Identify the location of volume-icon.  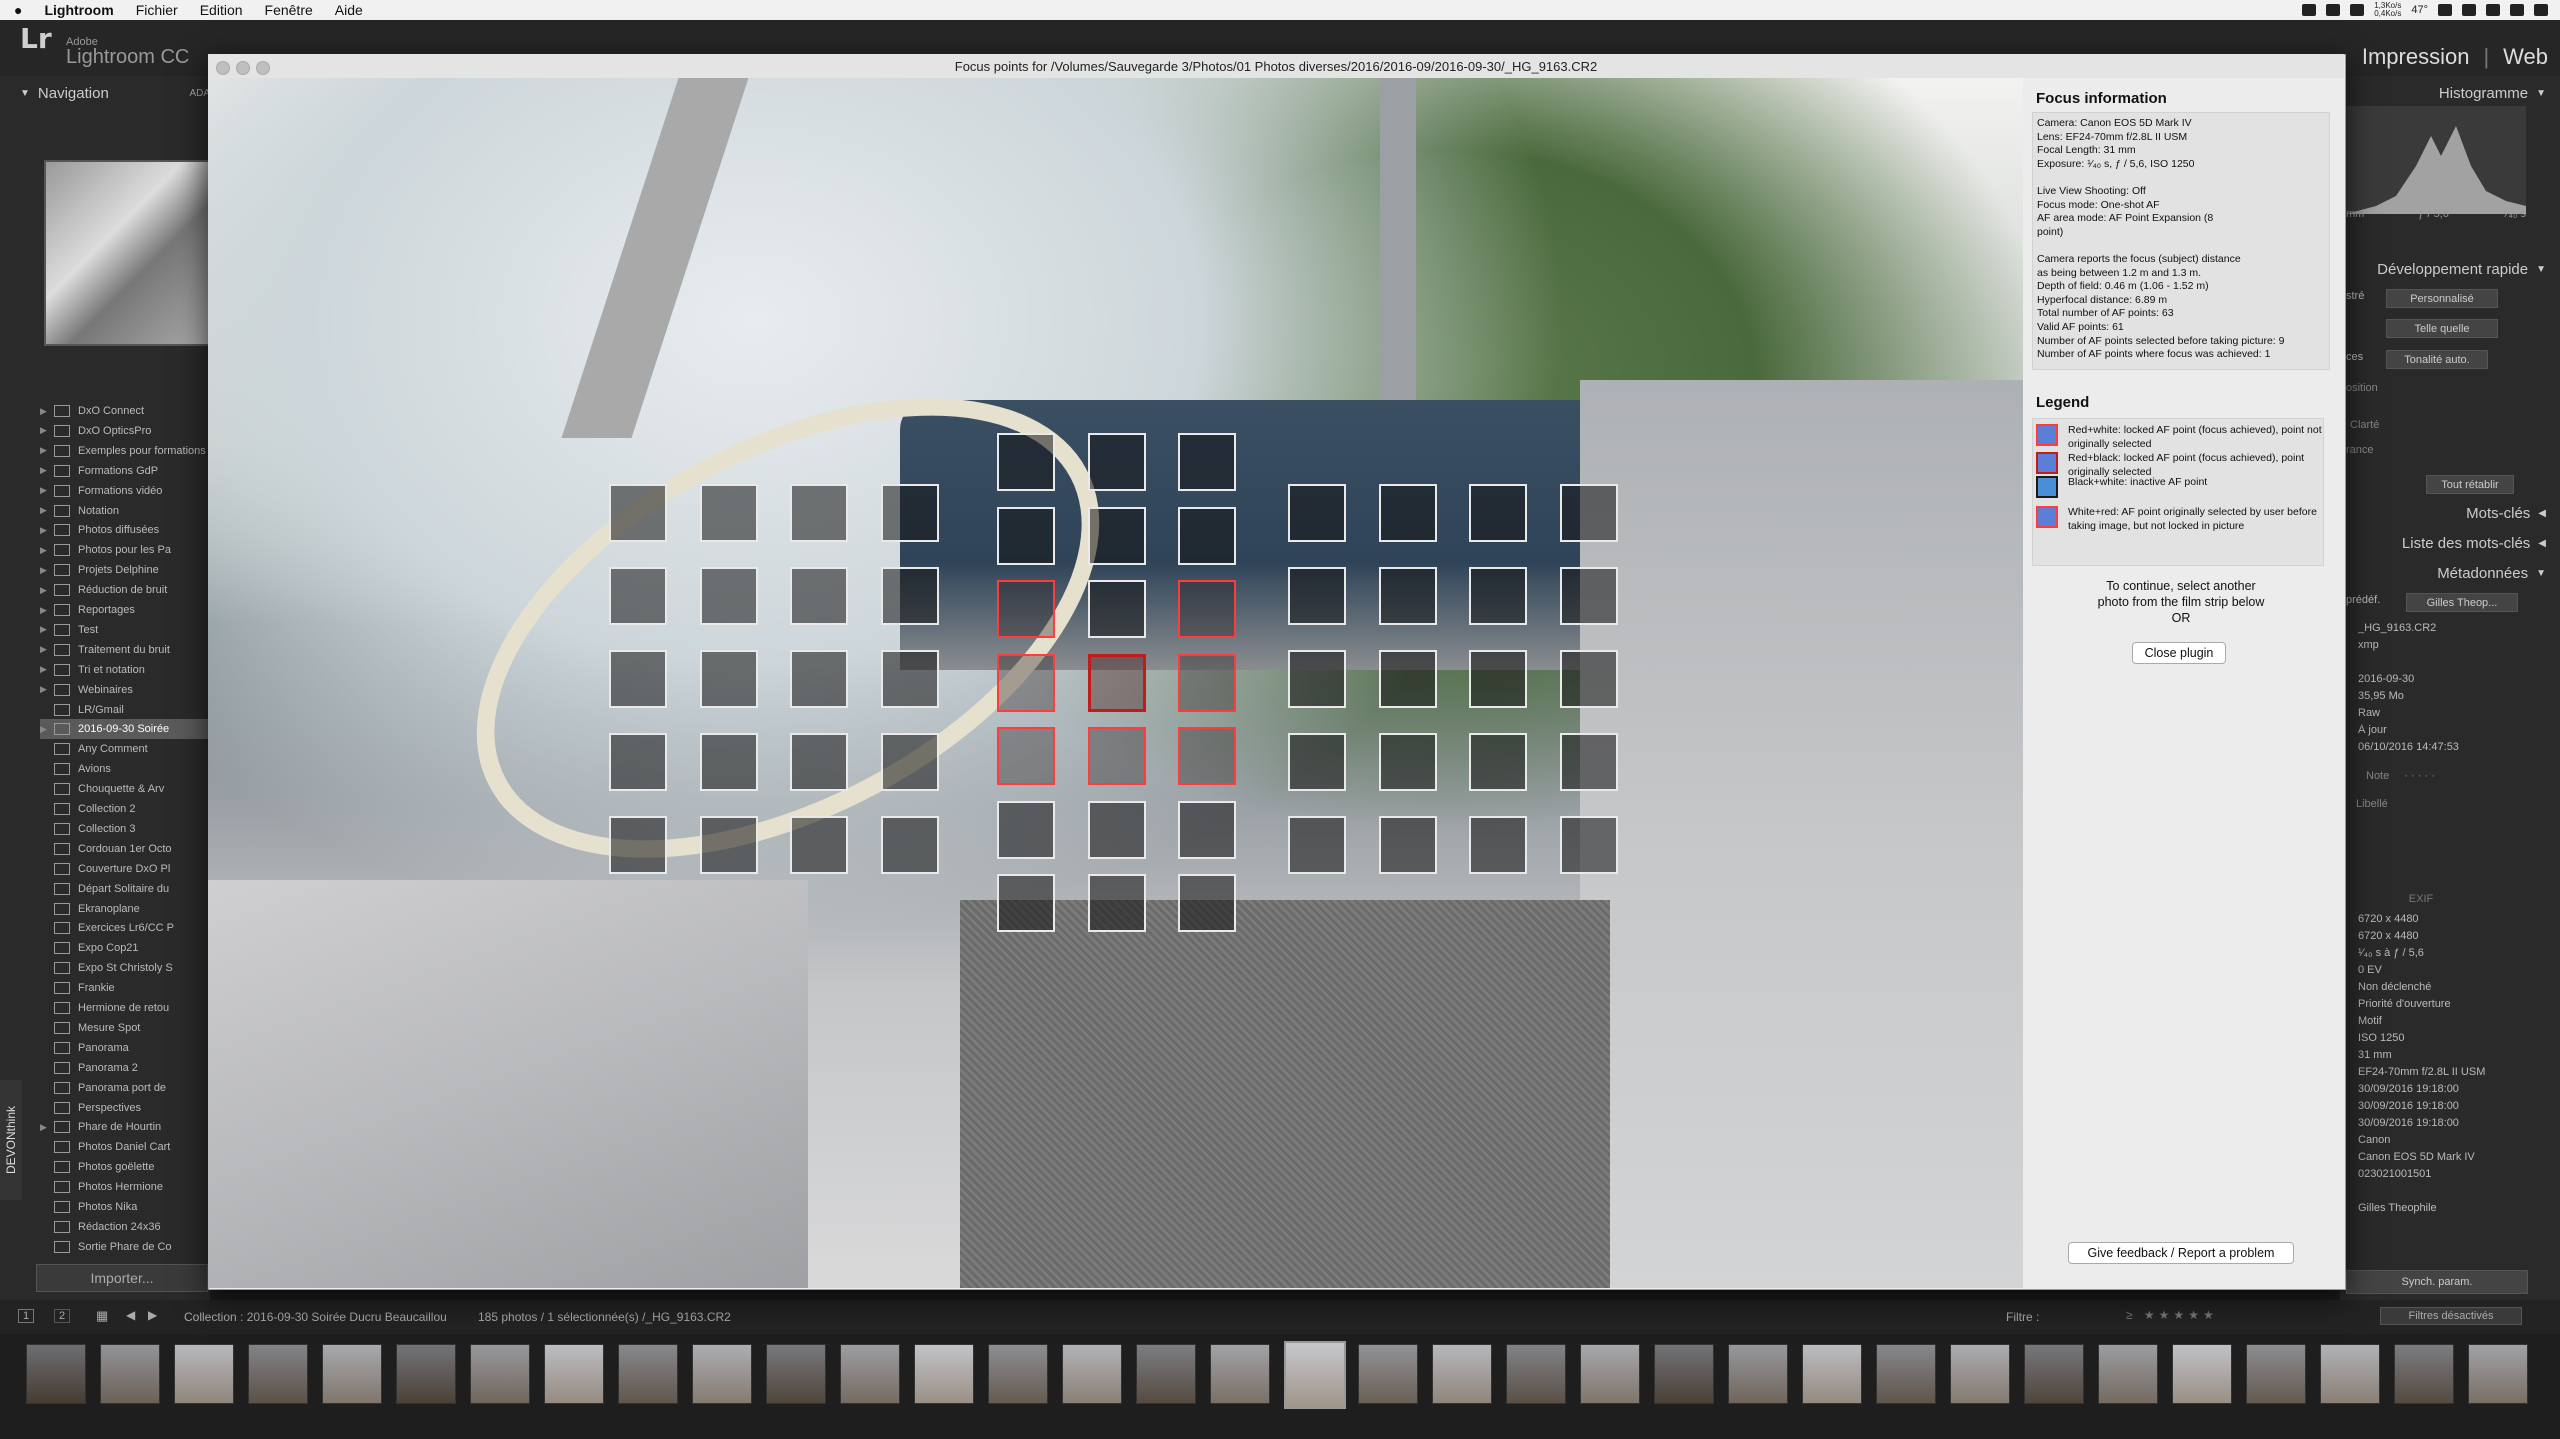
(2469, 10).